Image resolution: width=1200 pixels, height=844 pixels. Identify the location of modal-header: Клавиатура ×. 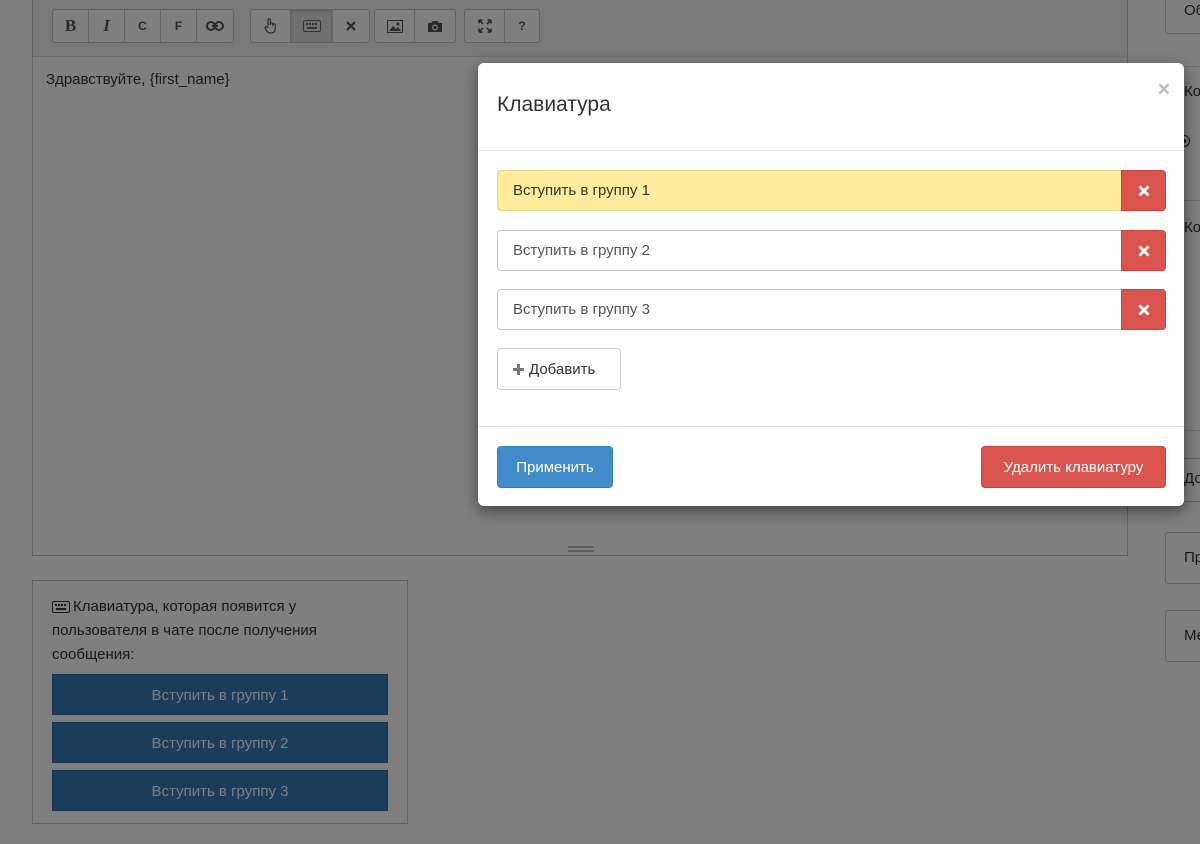
(831, 107).